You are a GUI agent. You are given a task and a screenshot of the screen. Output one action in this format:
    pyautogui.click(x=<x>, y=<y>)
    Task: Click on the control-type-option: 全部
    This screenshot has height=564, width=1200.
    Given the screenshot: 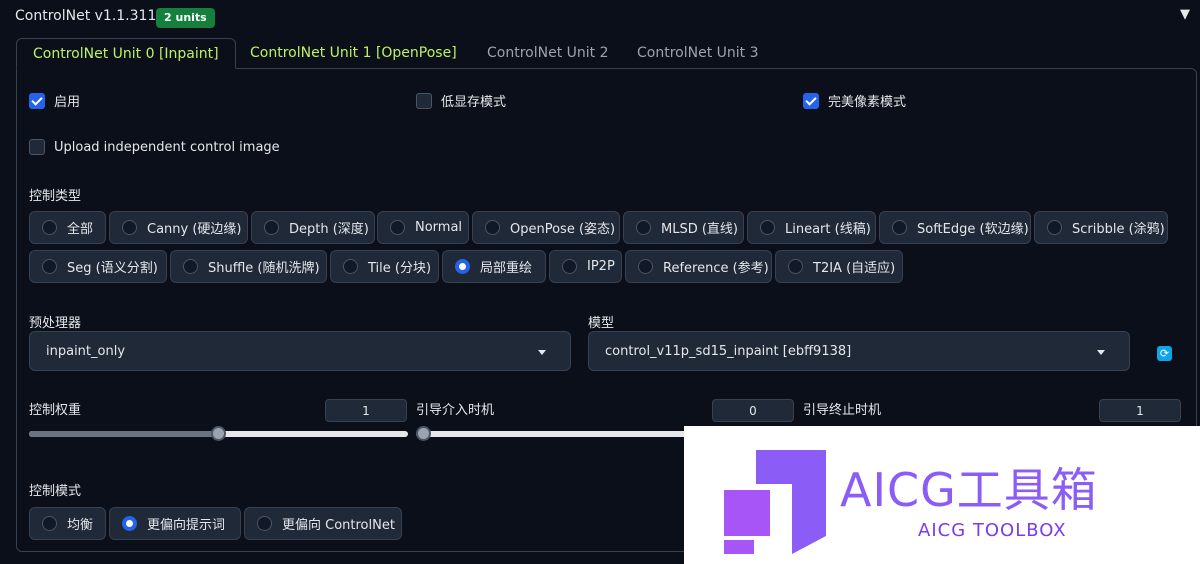 What is the action you would take?
    pyautogui.click(x=67, y=227)
    